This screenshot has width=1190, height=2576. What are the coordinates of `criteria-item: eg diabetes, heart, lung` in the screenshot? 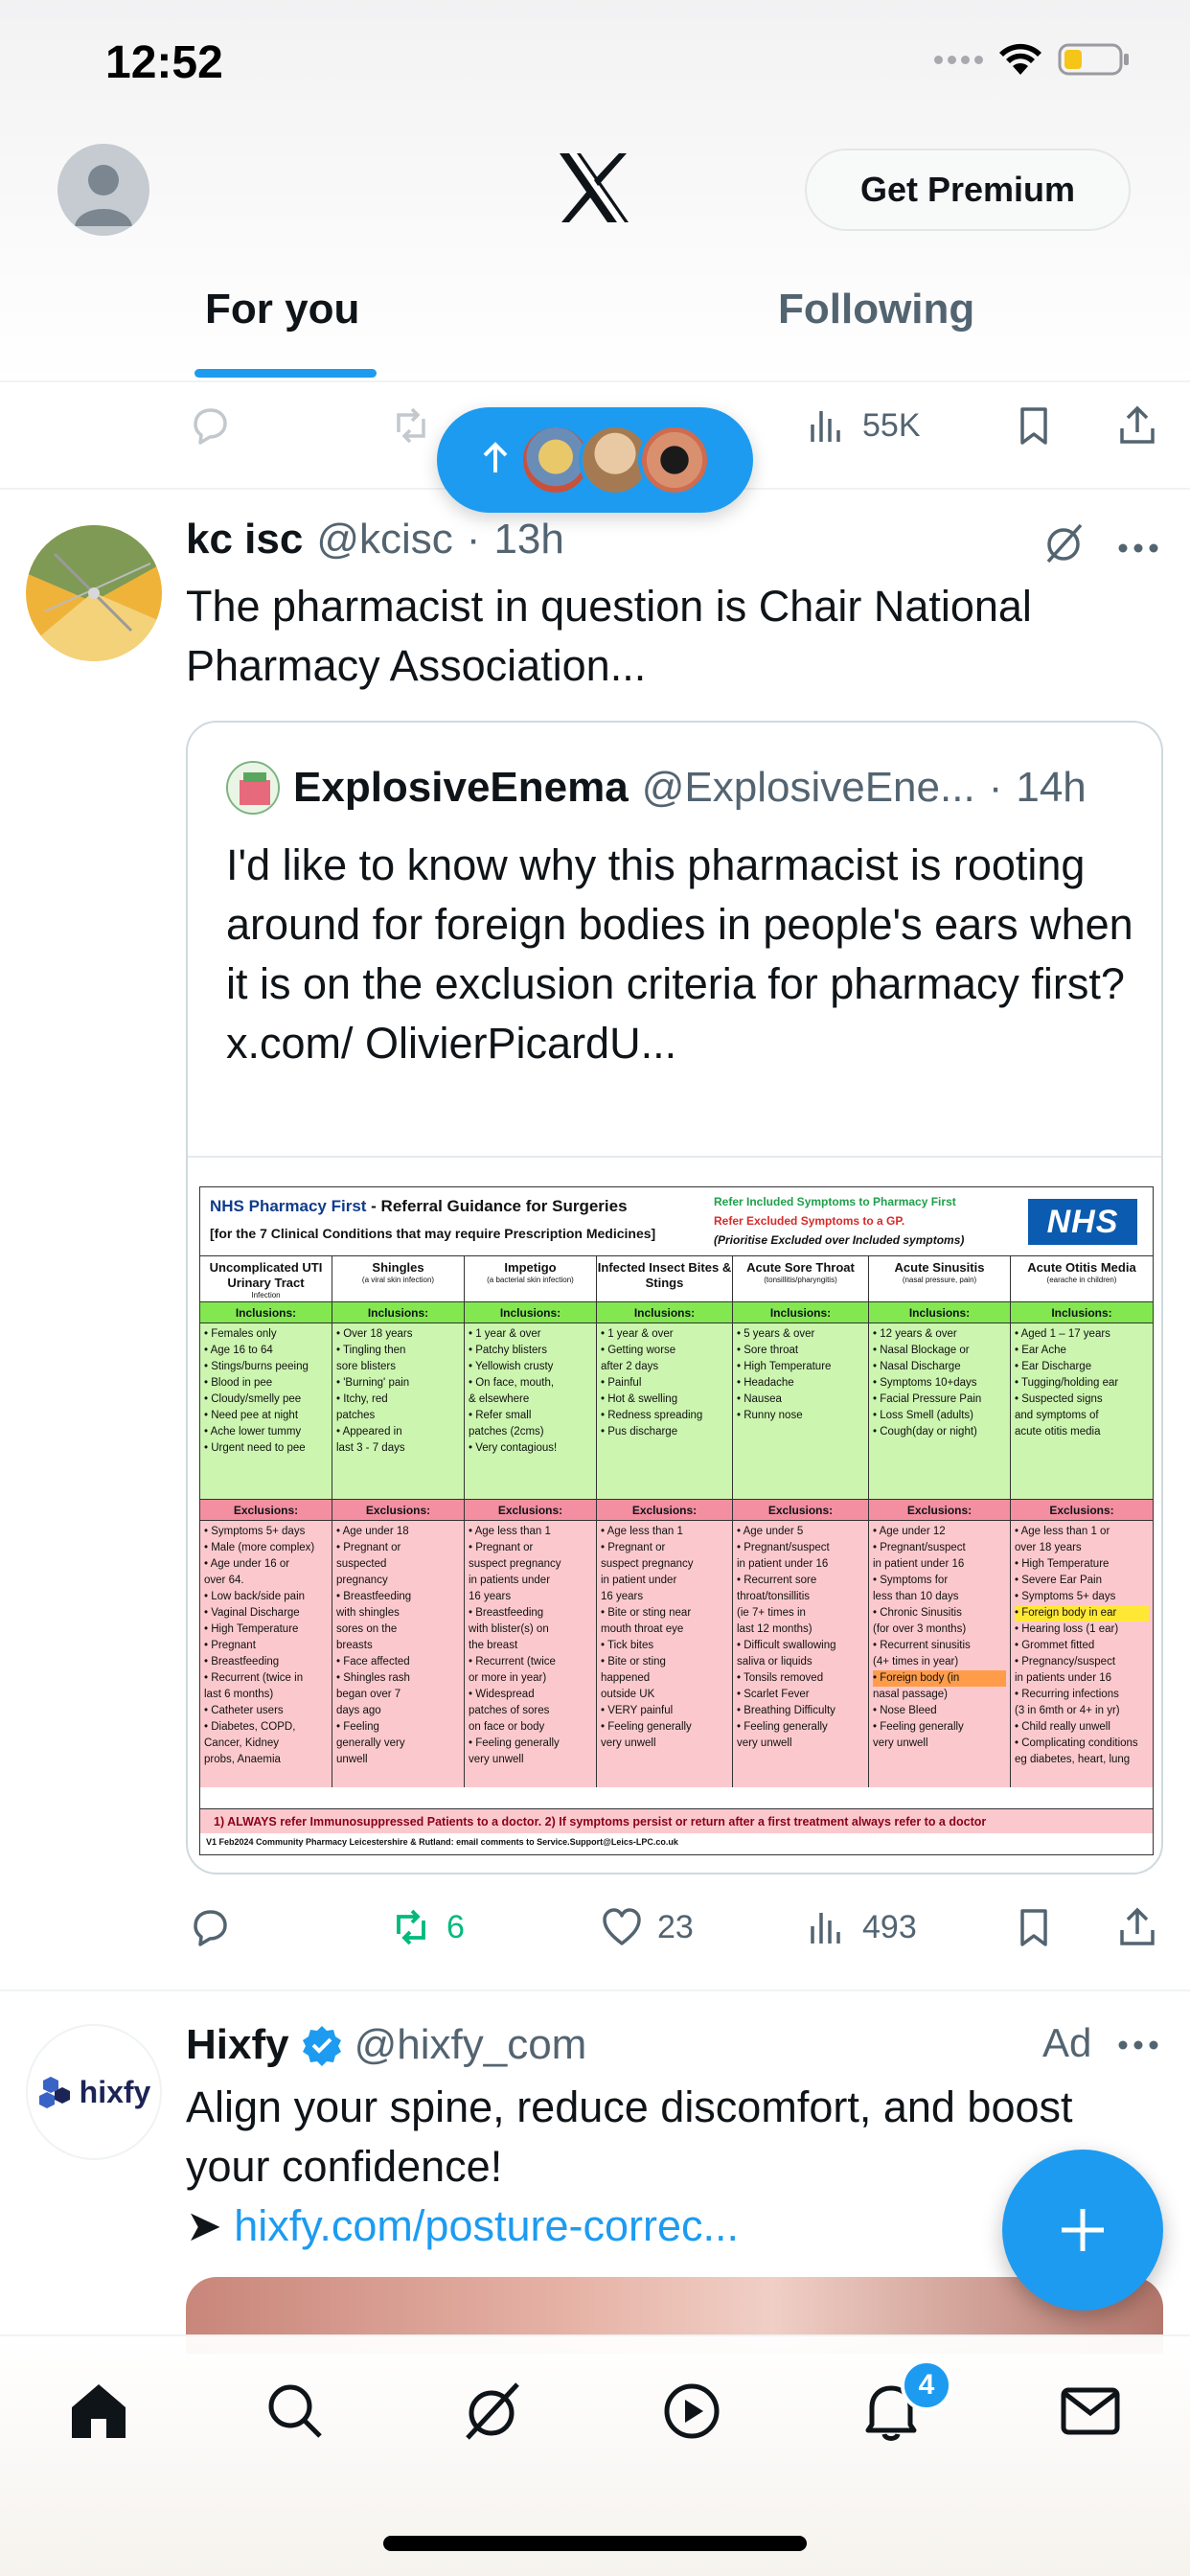 It's located at (1073, 1759).